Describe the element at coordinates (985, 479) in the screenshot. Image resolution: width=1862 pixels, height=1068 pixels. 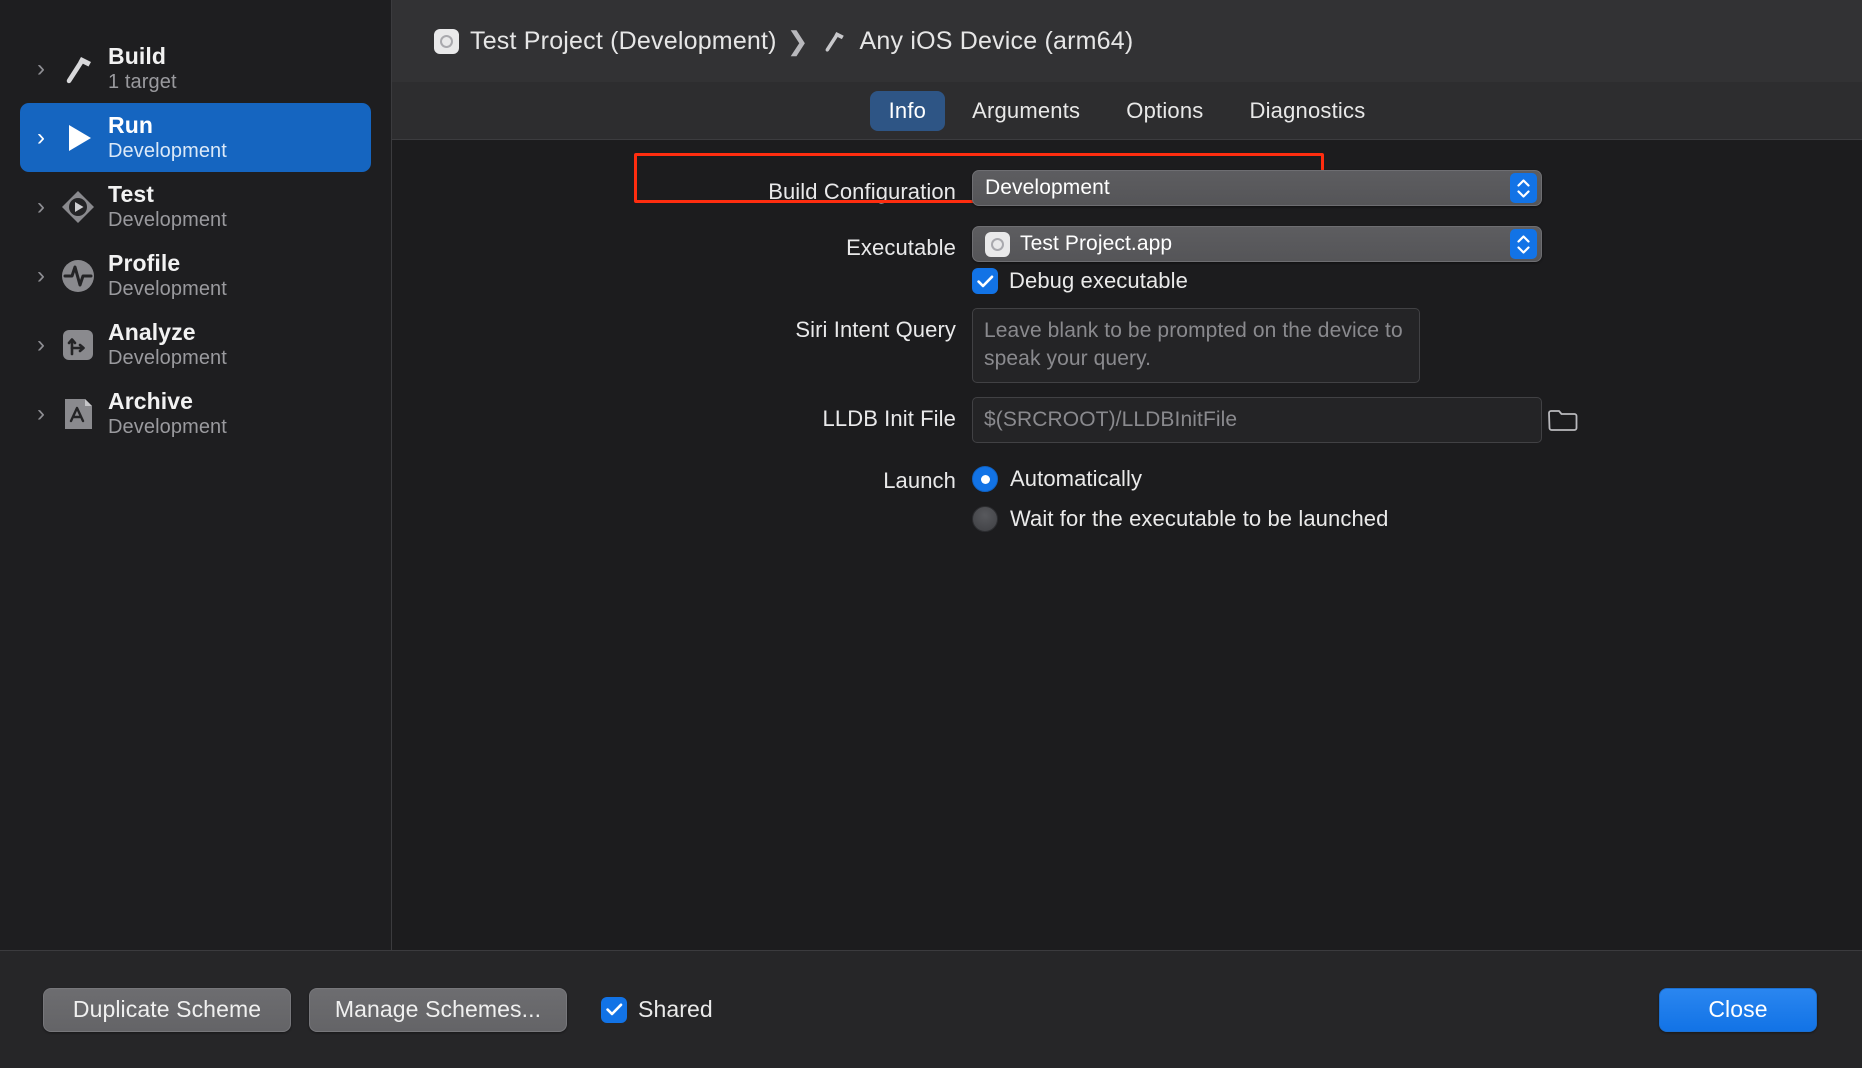
I see `radio-automatically` at that location.